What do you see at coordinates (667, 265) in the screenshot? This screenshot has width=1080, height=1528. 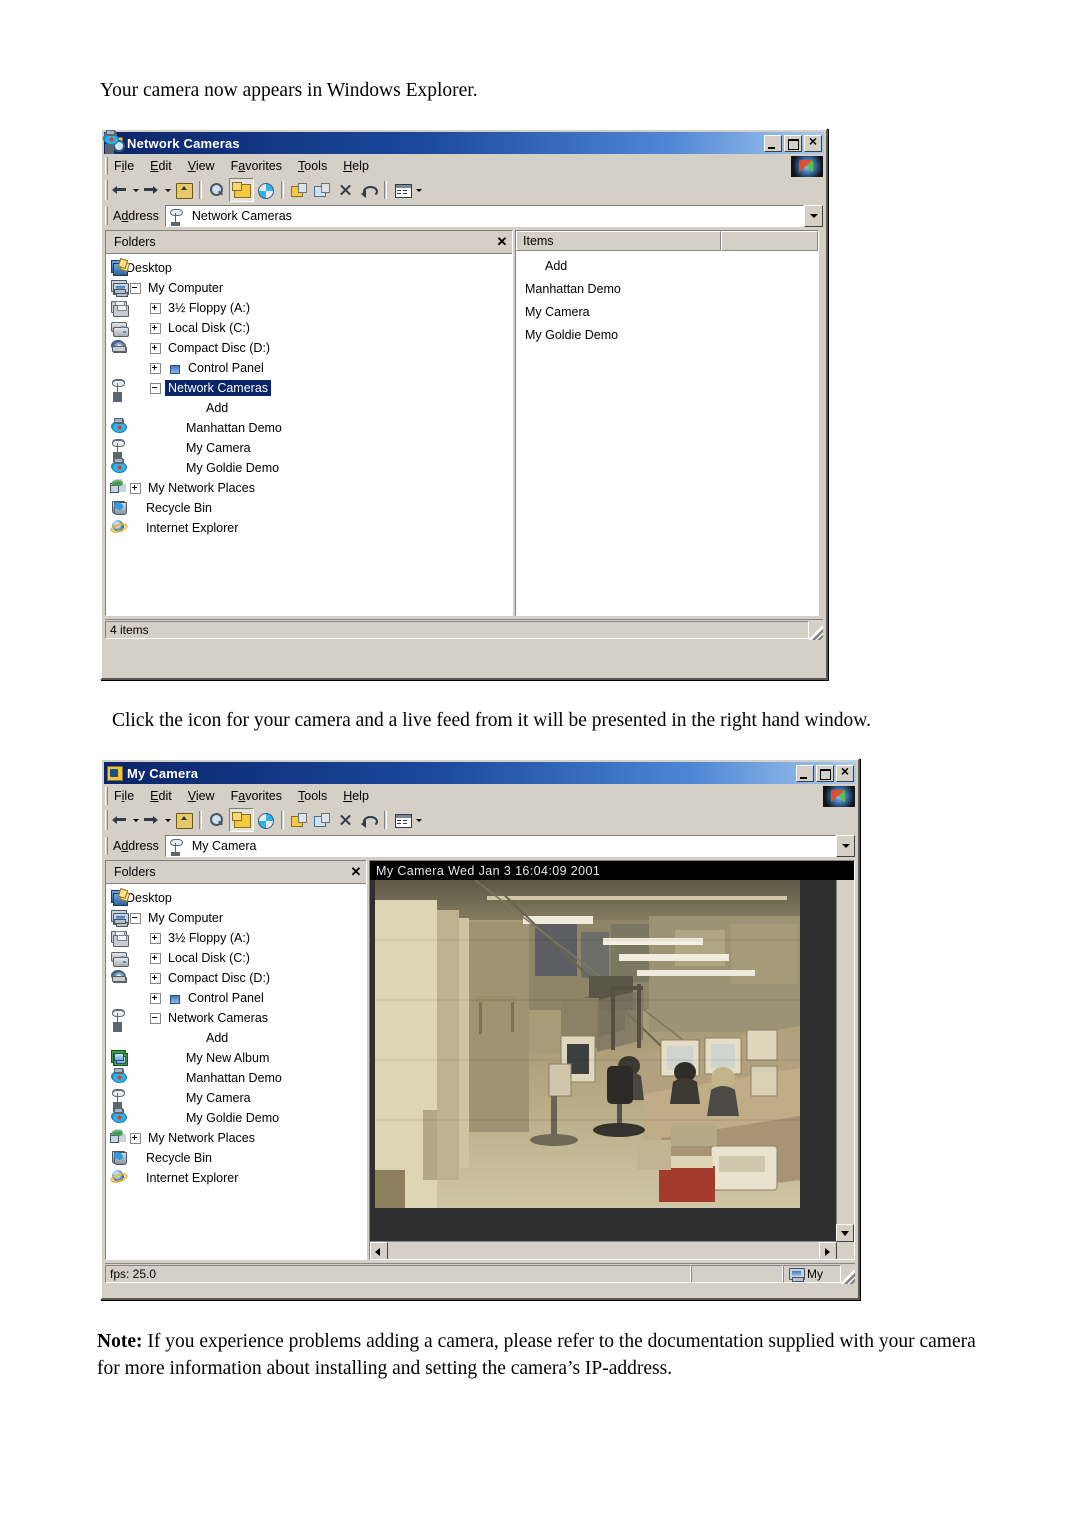 I see `list-item: Add` at bounding box center [667, 265].